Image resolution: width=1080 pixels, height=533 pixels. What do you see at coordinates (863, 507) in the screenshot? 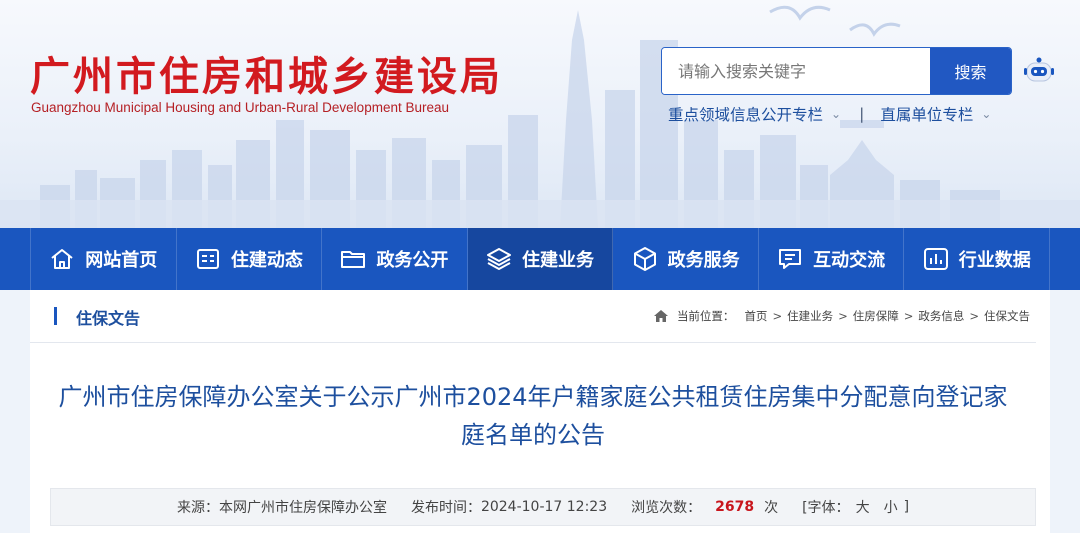
I see `font-size-large-button: 大` at bounding box center [863, 507].